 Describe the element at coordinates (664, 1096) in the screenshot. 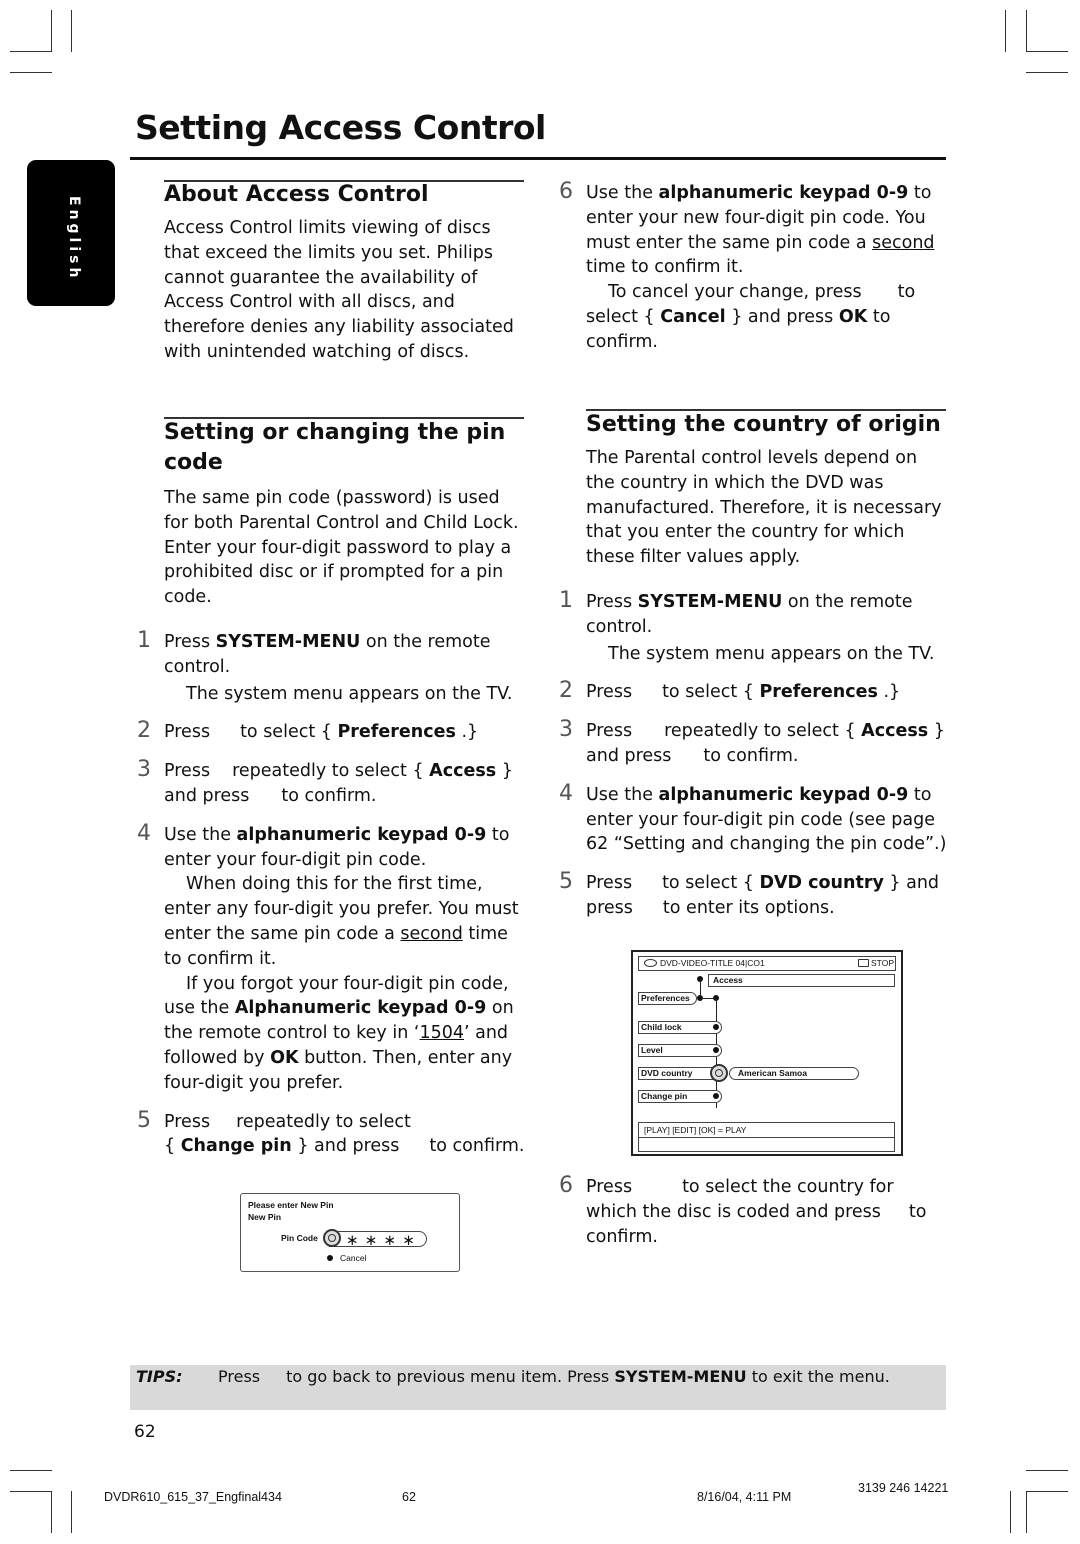

I see `menu-item-label: Change pin` at that location.